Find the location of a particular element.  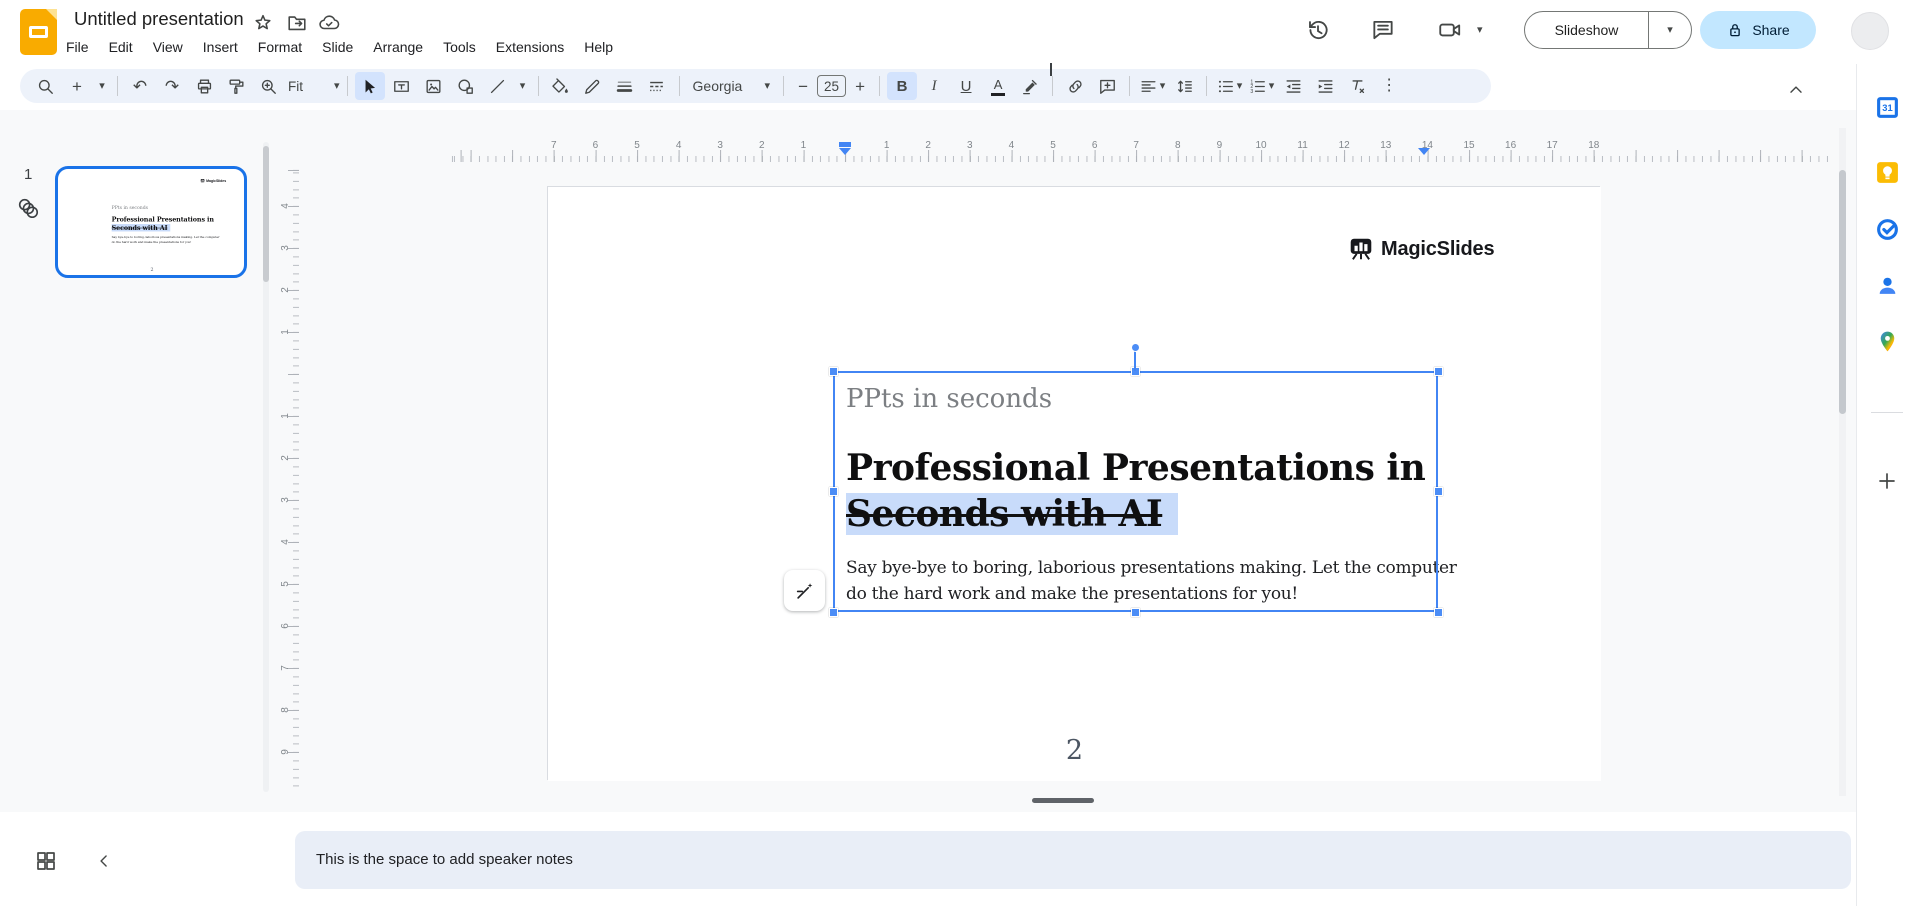

collapse-filmstrip-button is located at coordinates (104, 861).